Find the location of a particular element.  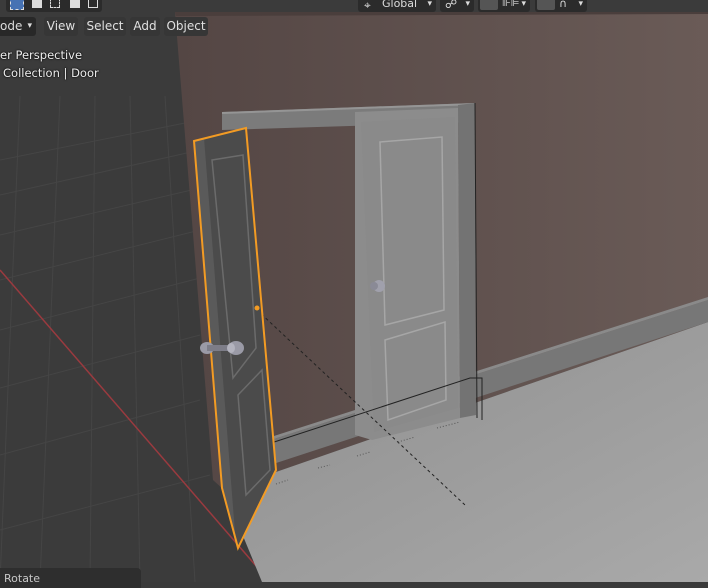

menu-add: Add is located at coordinates (145, 26).